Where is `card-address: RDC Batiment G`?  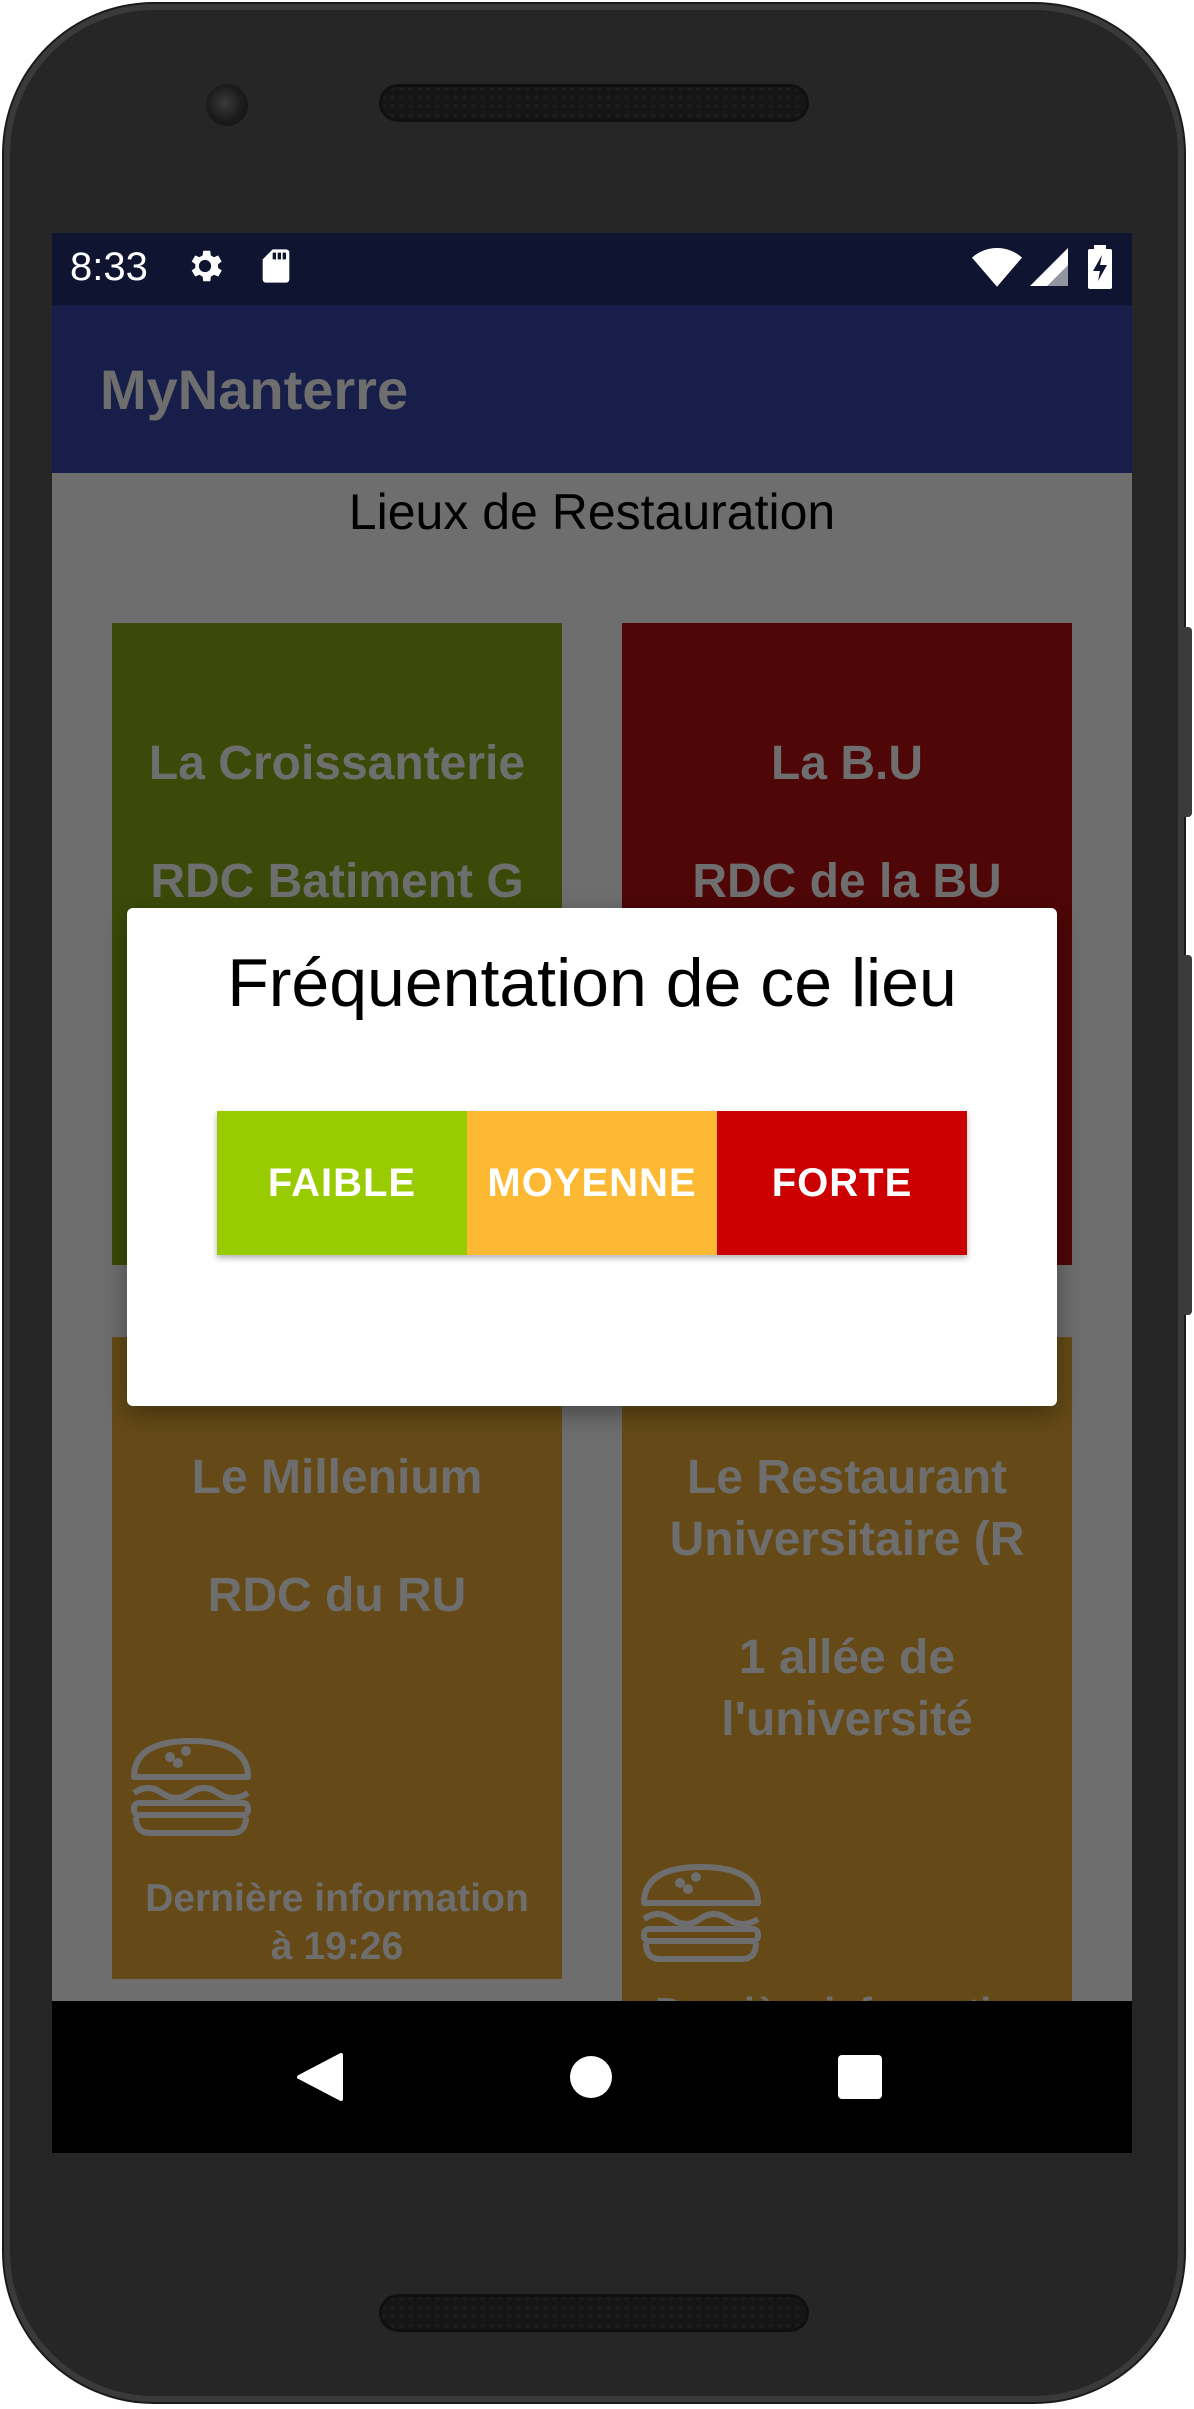 card-address: RDC Batiment G is located at coordinates (337, 881).